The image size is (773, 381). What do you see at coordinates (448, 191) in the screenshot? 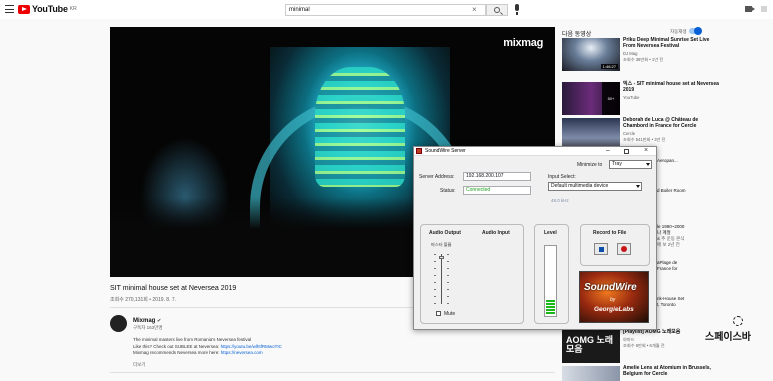
I see `status-label: Status:` at bounding box center [448, 191].